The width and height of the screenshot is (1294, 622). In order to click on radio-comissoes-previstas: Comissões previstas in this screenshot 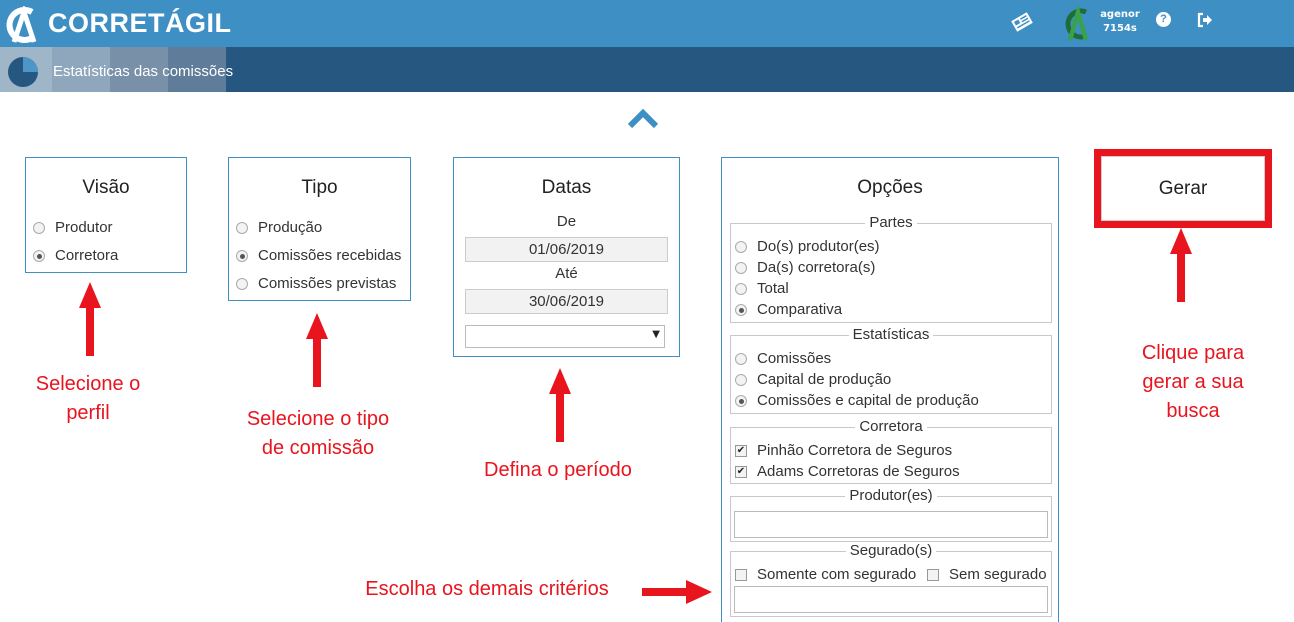, I will do `click(316, 283)`.